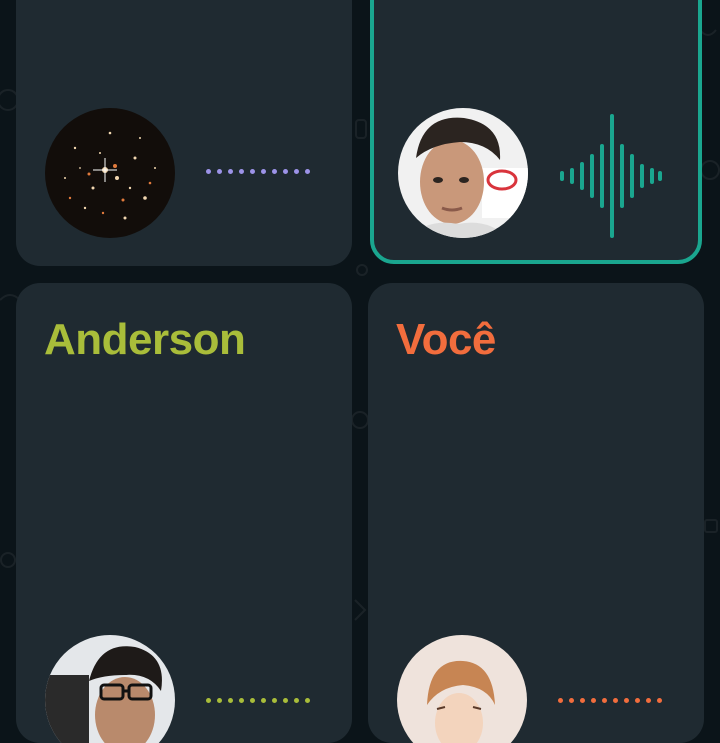  What do you see at coordinates (611, 176) in the screenshot?
I see `speaking-waveform-icon` at bounding box center [611, 176].